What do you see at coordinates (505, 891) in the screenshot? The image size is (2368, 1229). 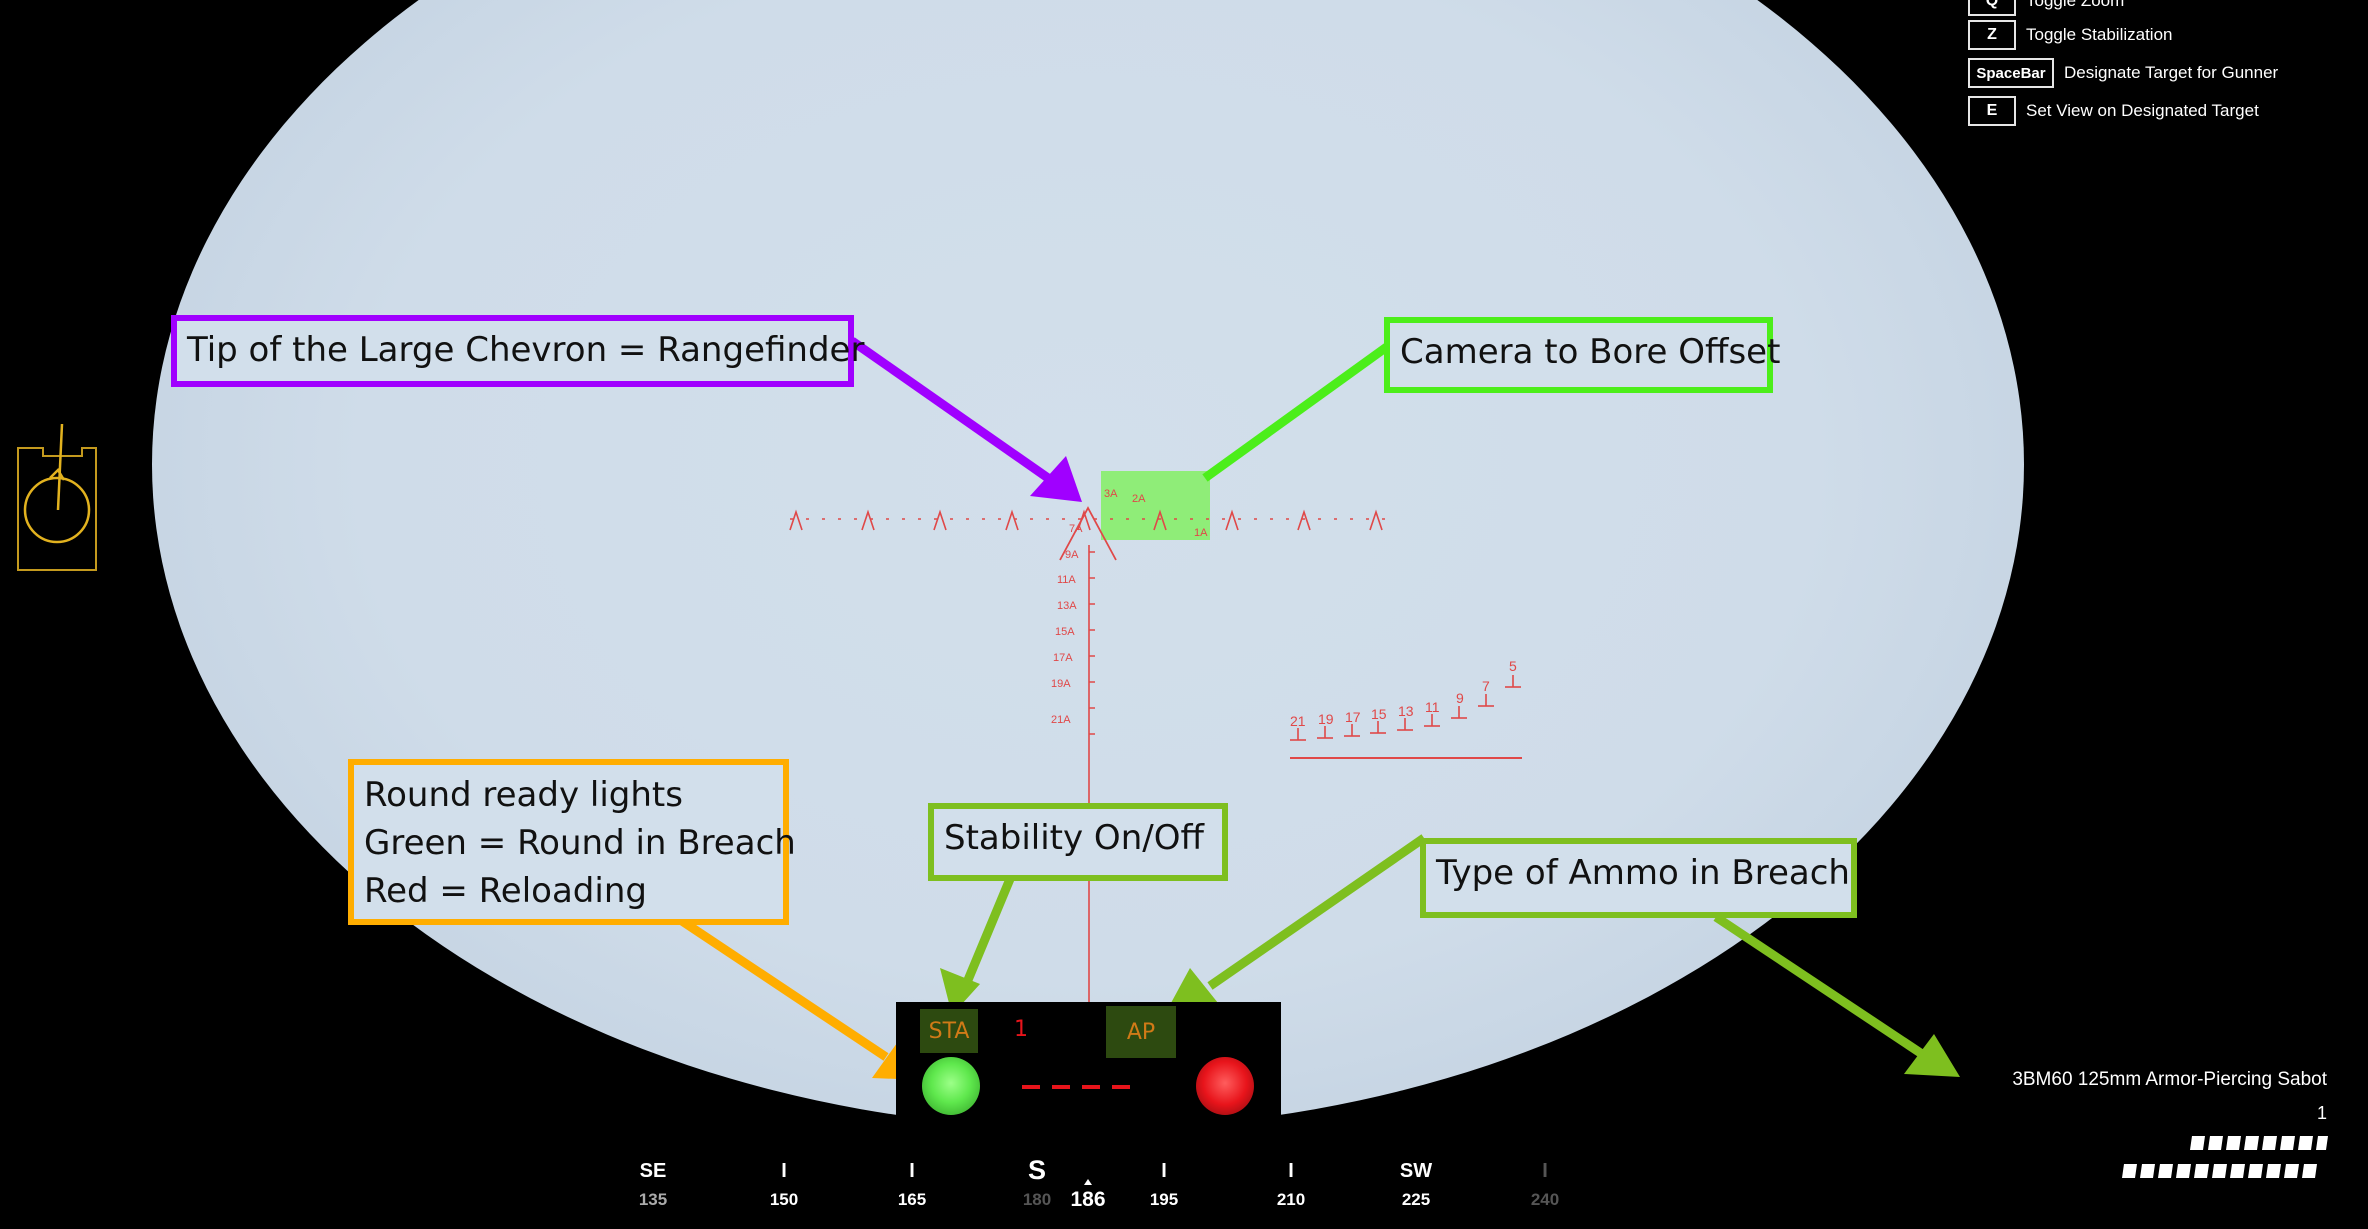 I see `callout-text: Red = Reloading` at bounding box center [505, 891].